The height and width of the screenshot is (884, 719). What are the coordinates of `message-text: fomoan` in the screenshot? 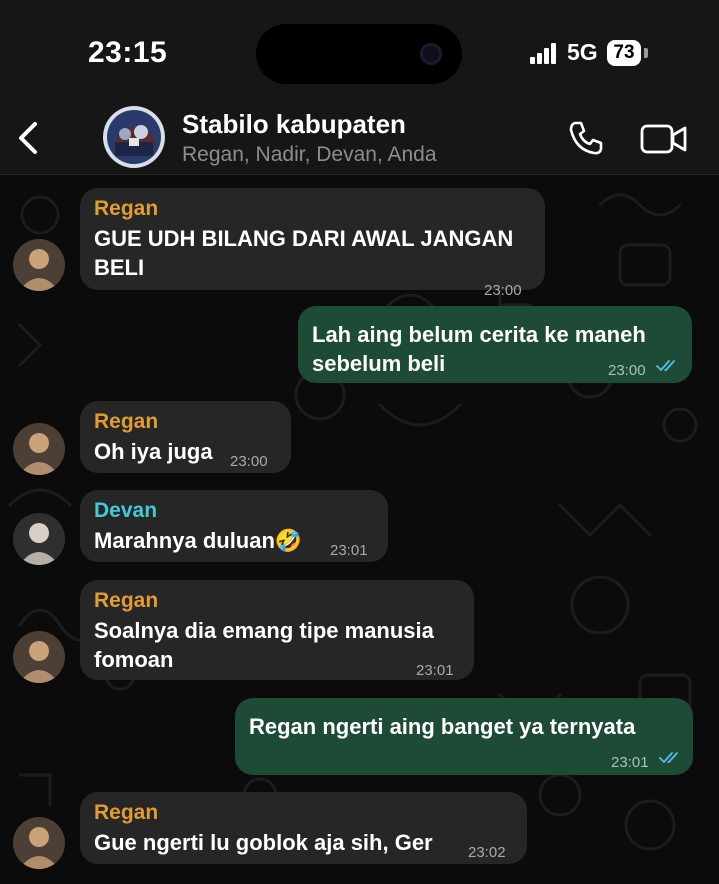 It's located at (134, 659).